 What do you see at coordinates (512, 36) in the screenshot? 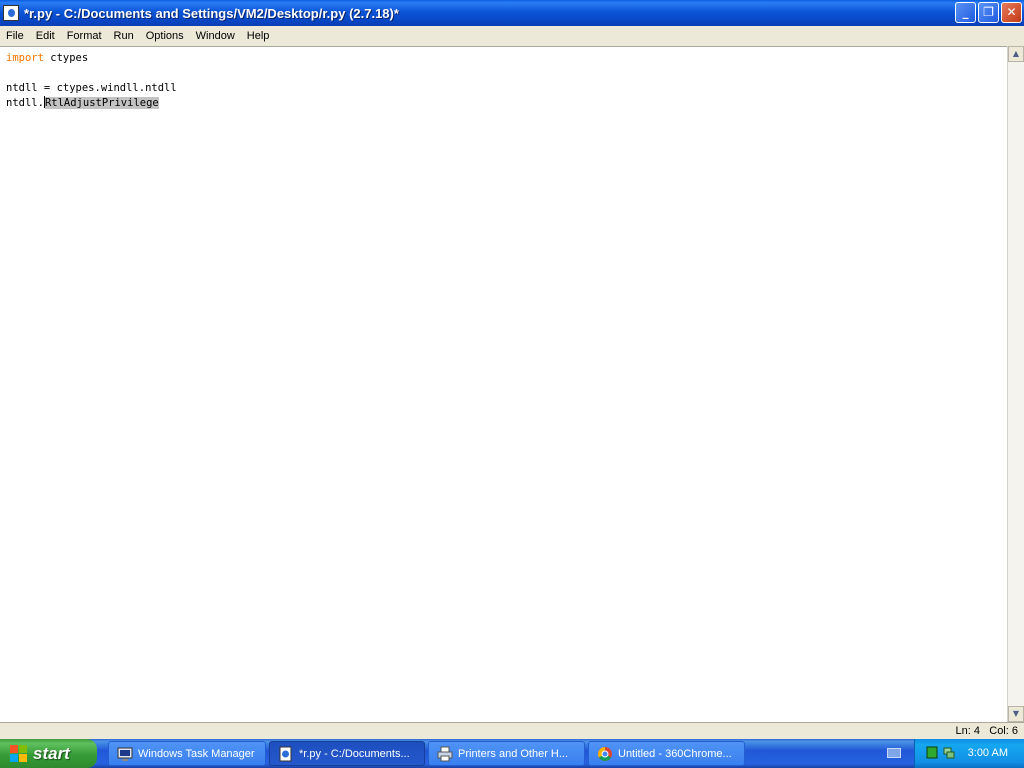
I see `menu-bar: File Edit Format Run Options Window Help` at bounding box center [512, 36].